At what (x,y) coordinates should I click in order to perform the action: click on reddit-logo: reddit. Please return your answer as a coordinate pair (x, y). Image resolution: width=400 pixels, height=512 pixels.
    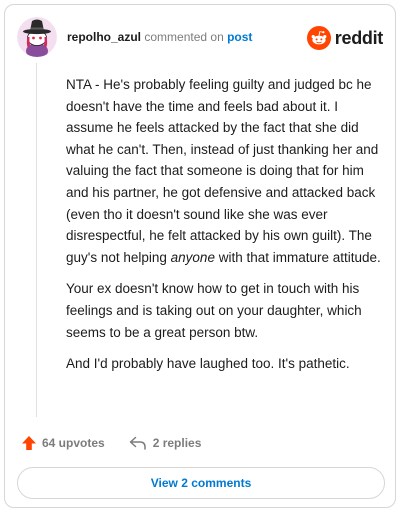
    Looking at the image, I should click on (345, 38).